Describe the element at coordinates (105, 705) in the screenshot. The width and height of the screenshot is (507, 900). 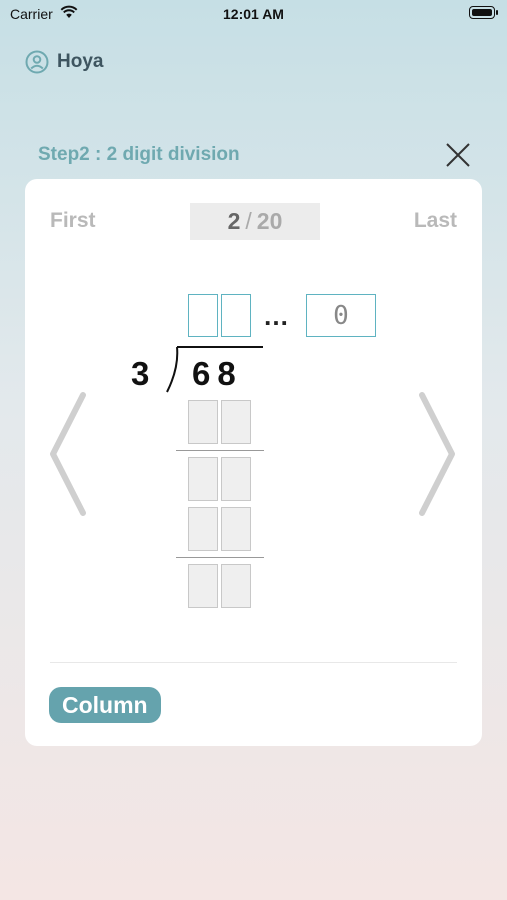
I see `column-button: Column` at that location.